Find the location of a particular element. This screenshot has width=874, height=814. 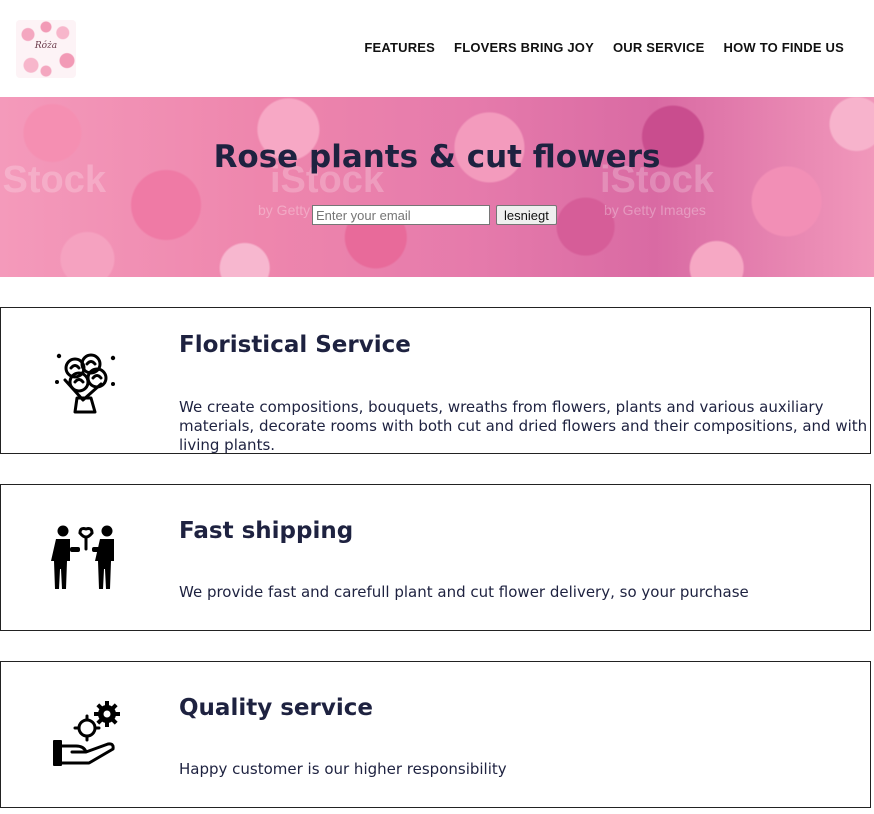

nav-link-how-to-find-us: HOW TO FINDE US is located at coordinates (784, 47).